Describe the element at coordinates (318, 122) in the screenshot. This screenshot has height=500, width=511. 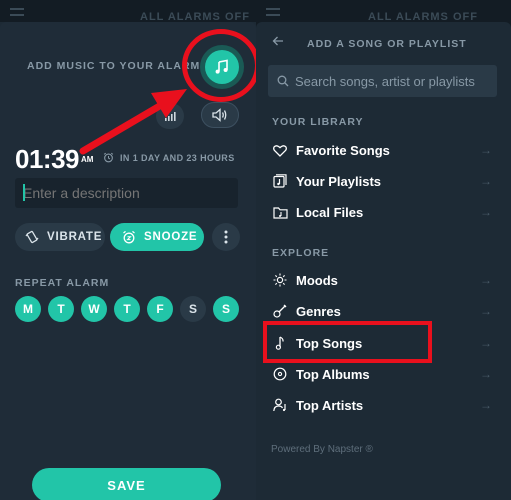
I see `library-heading: YOUR LIBRARY` at that location.